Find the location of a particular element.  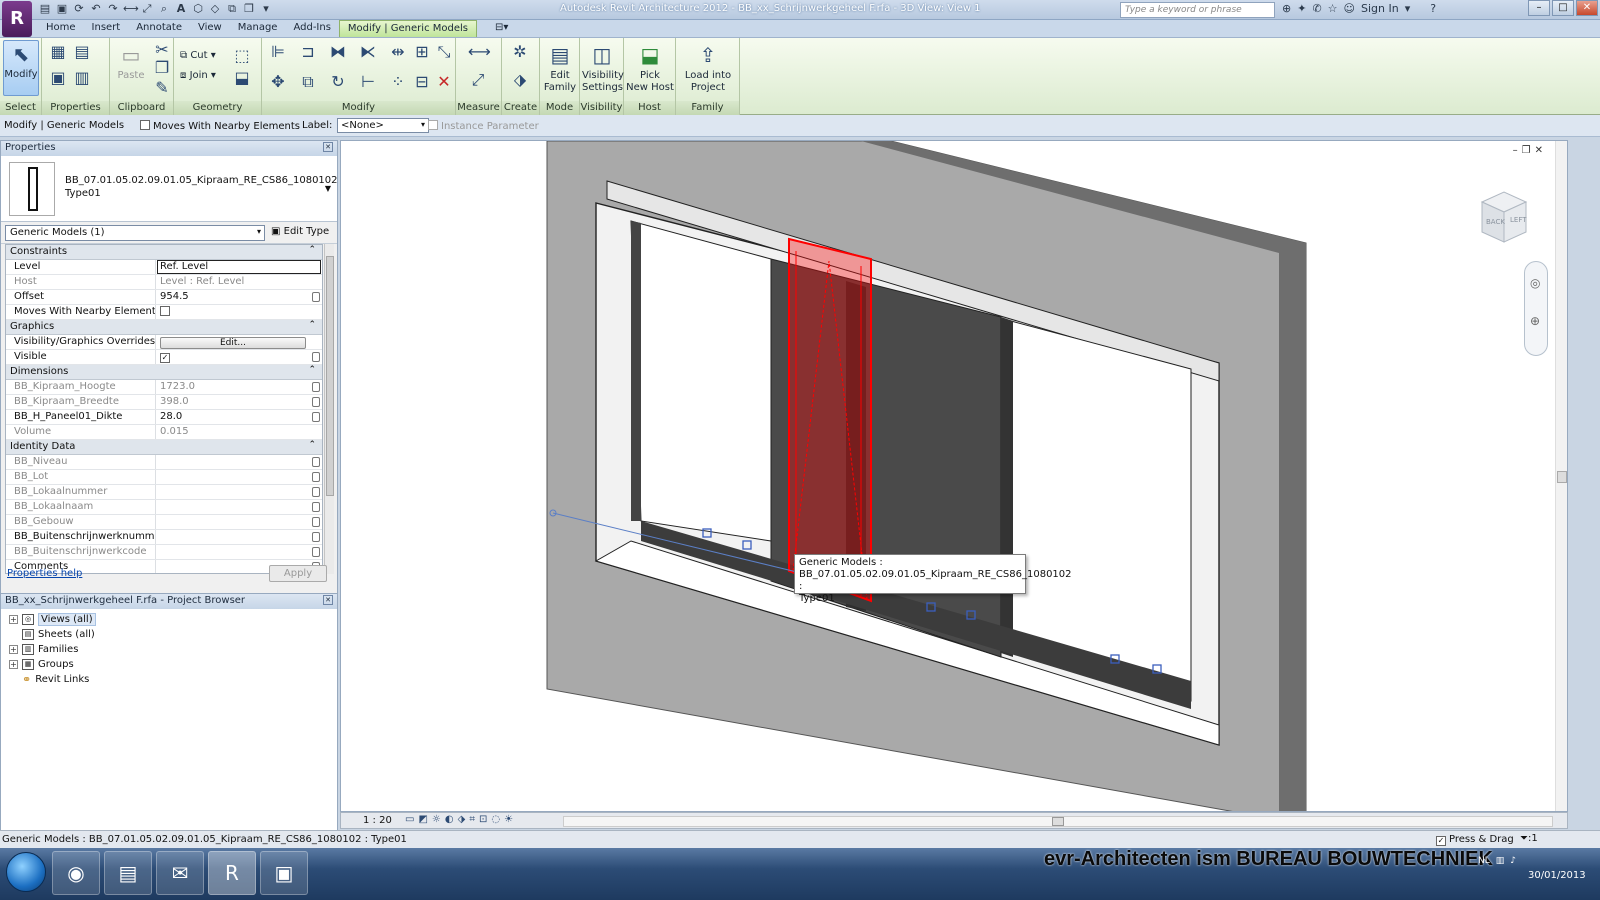

detail-level-icon: ▭ is located at coordinates (409, 819).